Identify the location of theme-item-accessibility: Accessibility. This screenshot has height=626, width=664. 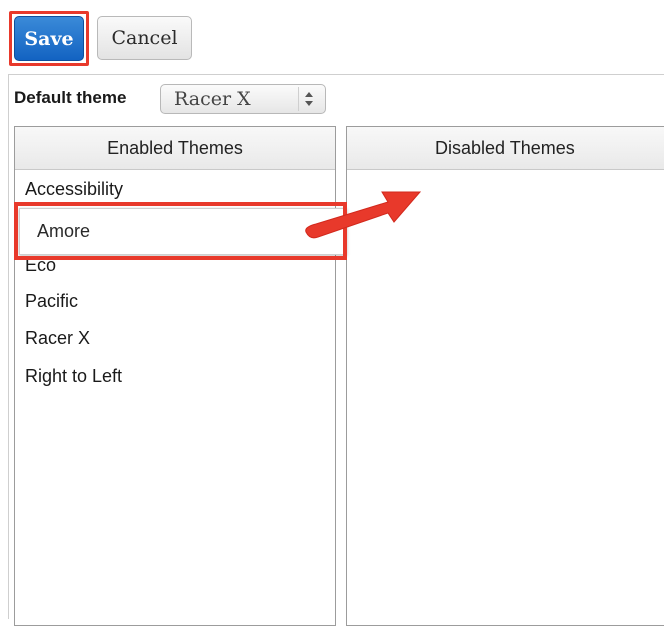
(74, 189).